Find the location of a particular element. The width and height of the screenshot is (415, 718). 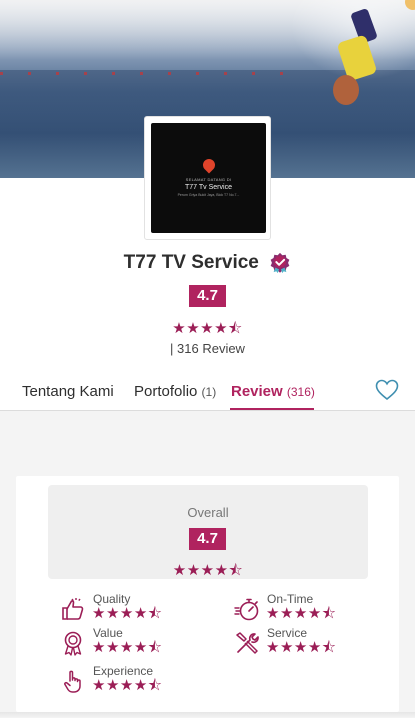

business-name: T77 TV Service is located at coordinates (191, 262).